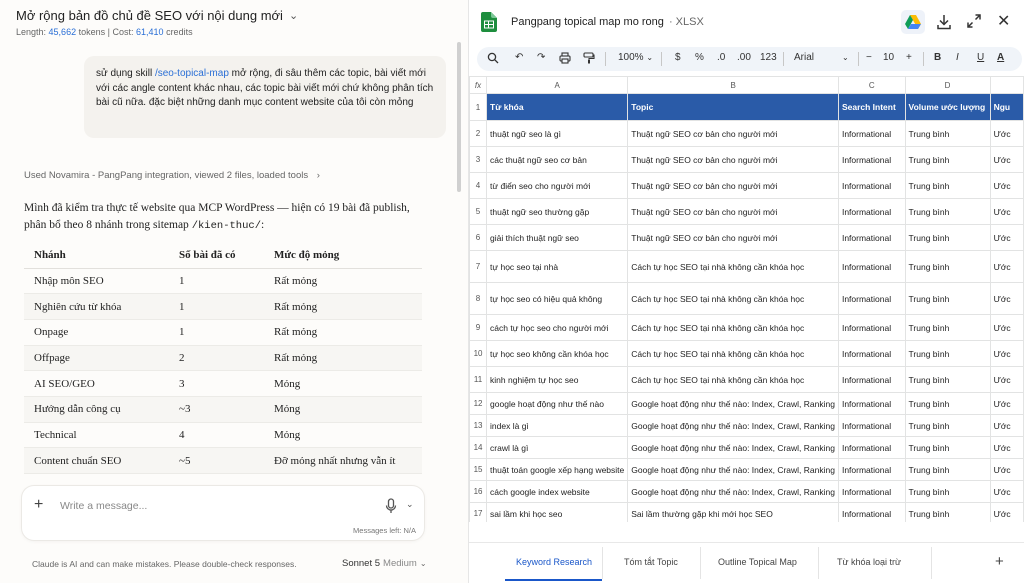 The width and height of the screenshot is (1024, 583). Describe the element at coordinates (478, 425) in the screenshot. I see `row-number: 13` at that location.